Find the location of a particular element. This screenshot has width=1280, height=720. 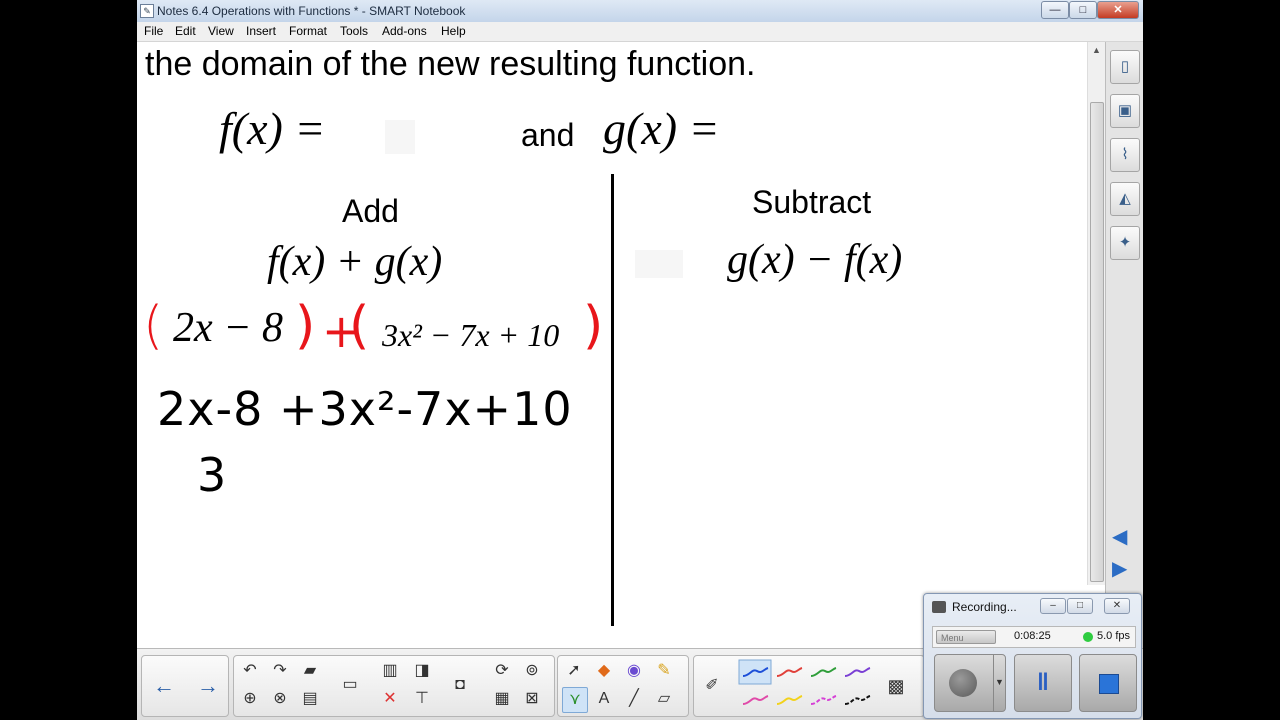

g-definition-label: g(x) = is located at coordinates (661, 128).